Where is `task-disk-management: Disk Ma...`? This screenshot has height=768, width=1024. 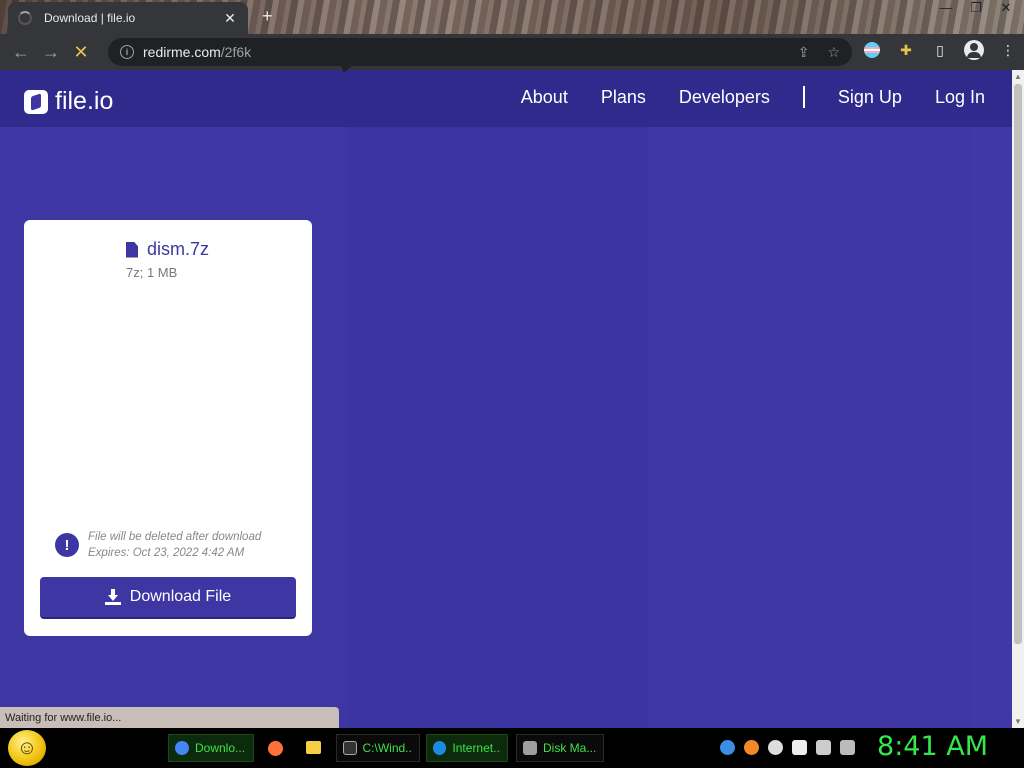
task-disk-management: Disk Ma... is located at coordinates (560, 748).